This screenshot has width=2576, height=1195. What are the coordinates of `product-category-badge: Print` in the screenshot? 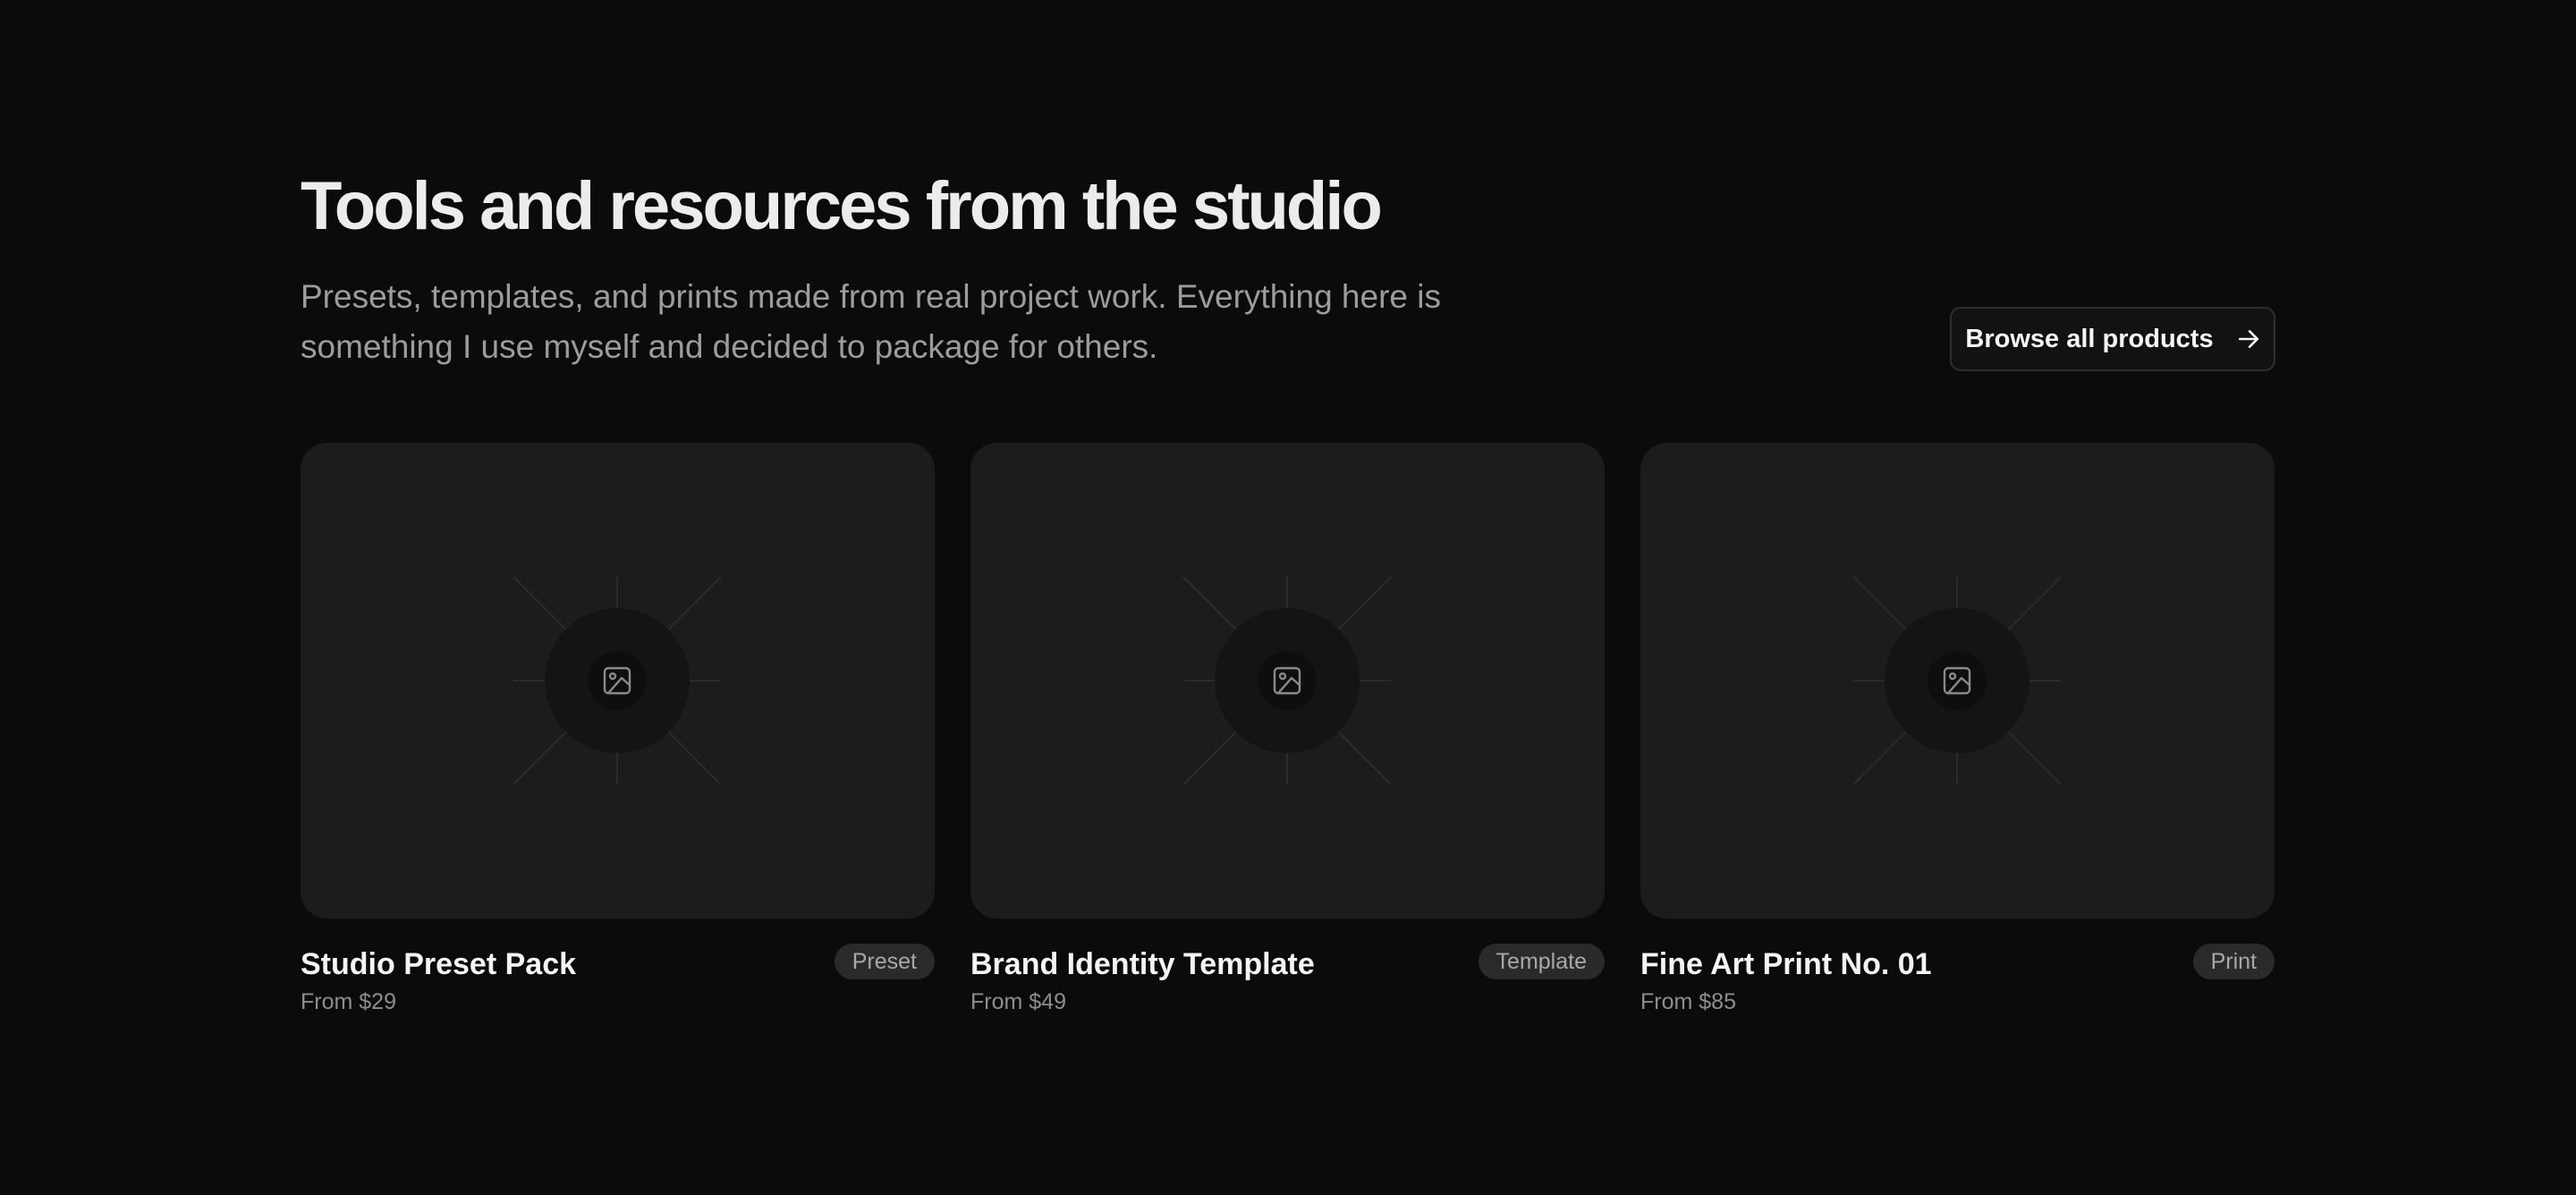 It's located at (2233, 961).